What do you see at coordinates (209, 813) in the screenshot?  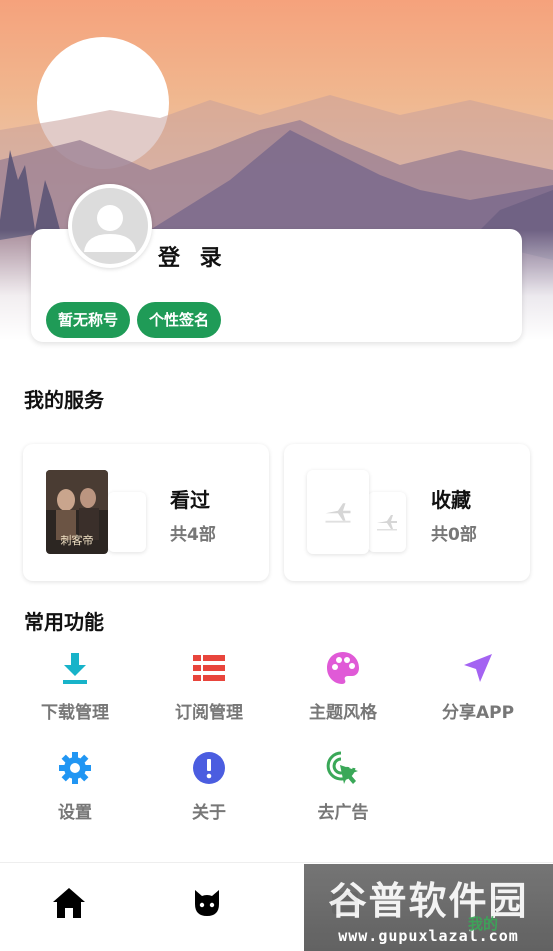 I see `function-label: 关于` at bounding box center [209, 813].